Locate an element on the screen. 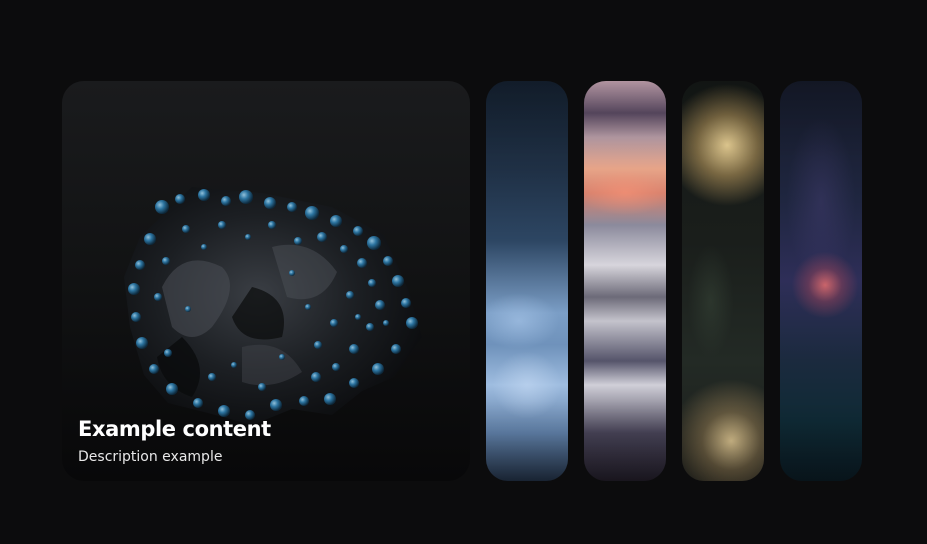 The height and width of the screenshot is (544, 927). bokeh-lights-image is located at coordinates (723, 281).